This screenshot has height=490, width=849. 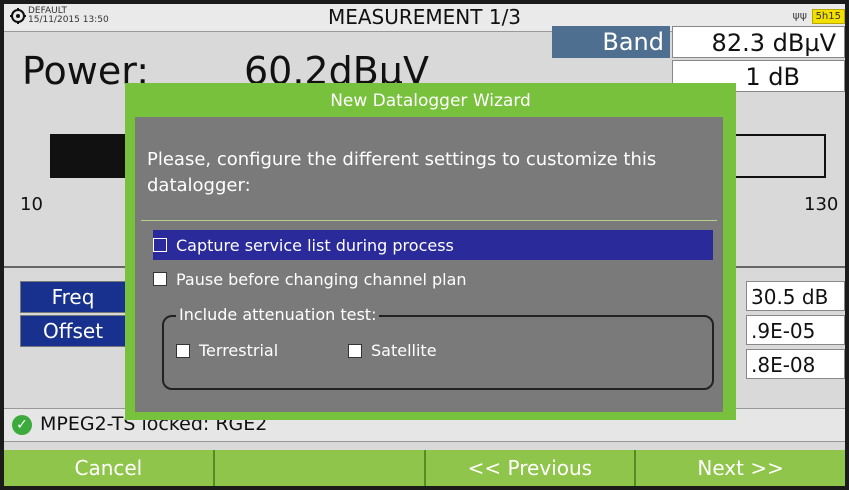 I want to click on divider, so click(x=429, y=220).